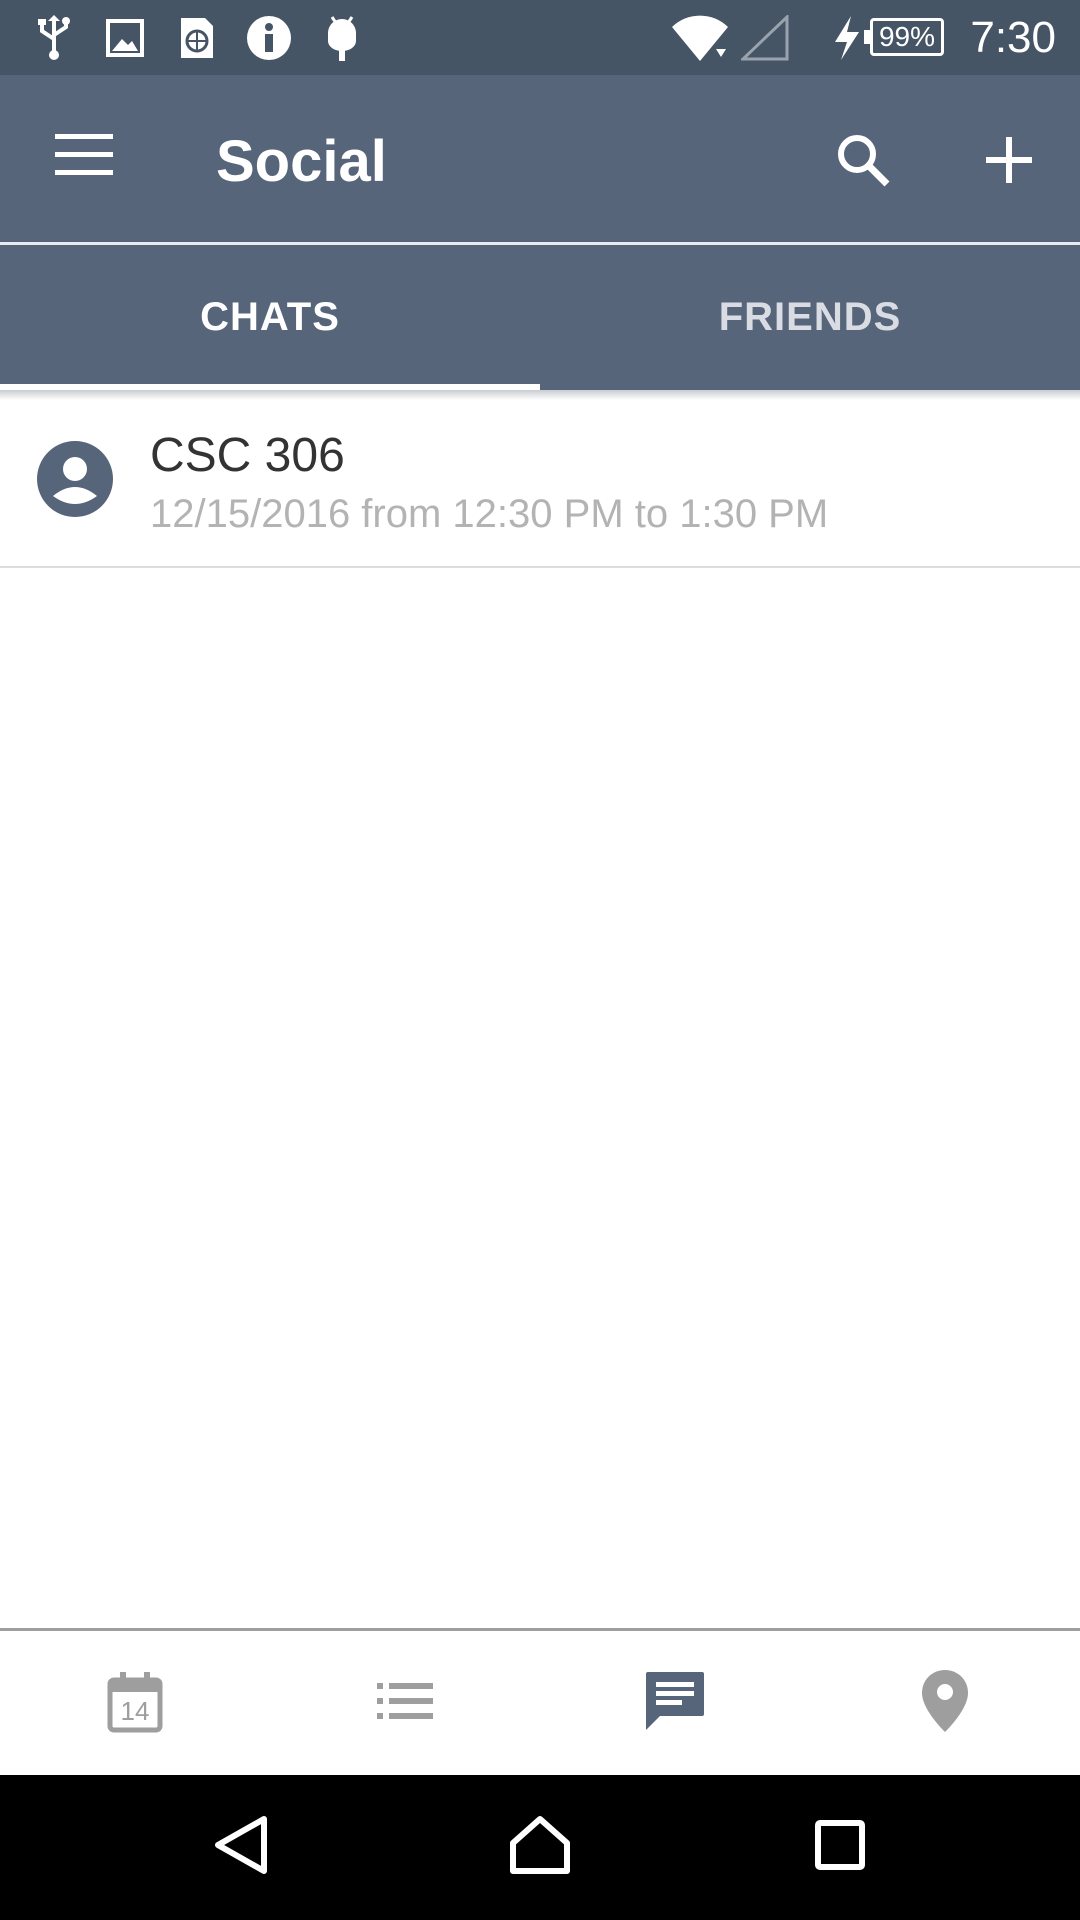  I want to click on android-icon, so click(342, 38).